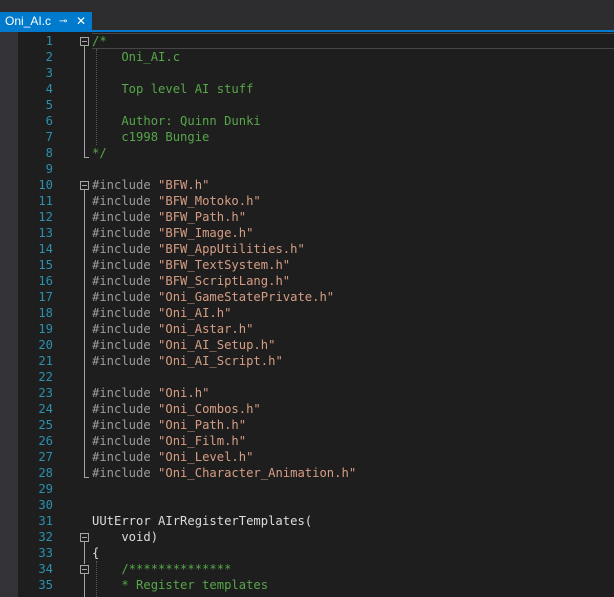 Image resolution: width=614 pixels, height=597 pixels. Describe the element at coordinates (220, 361) in the screenshot. I see `code-token: "Oni_AI_Script.h"` at that location.